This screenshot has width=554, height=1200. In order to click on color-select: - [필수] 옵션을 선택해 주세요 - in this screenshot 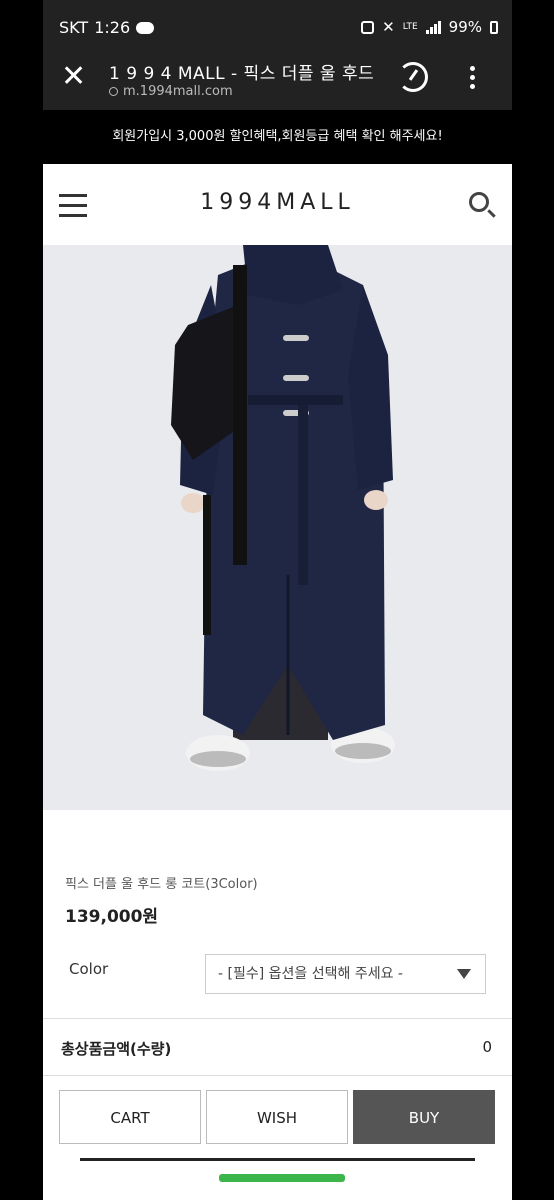, I will do `click(345, 974)`.